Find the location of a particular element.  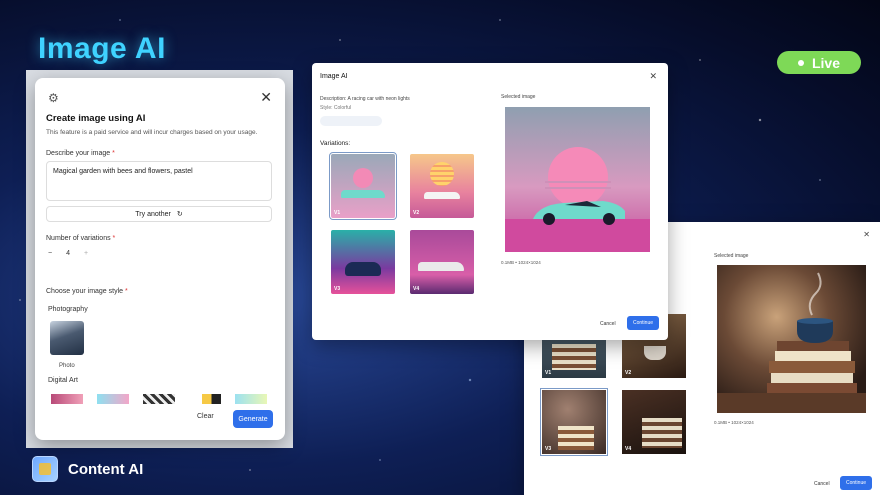

dialog-title: Image AI is located at coordinates (334, 76).